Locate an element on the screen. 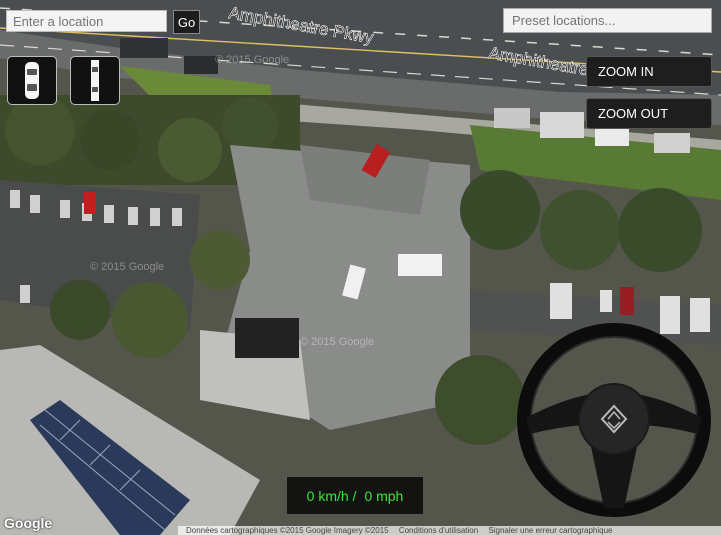 This screenshot has width=721, height=535. zoom-in-button: ZOOM IN is located at coordinates (649, 71).